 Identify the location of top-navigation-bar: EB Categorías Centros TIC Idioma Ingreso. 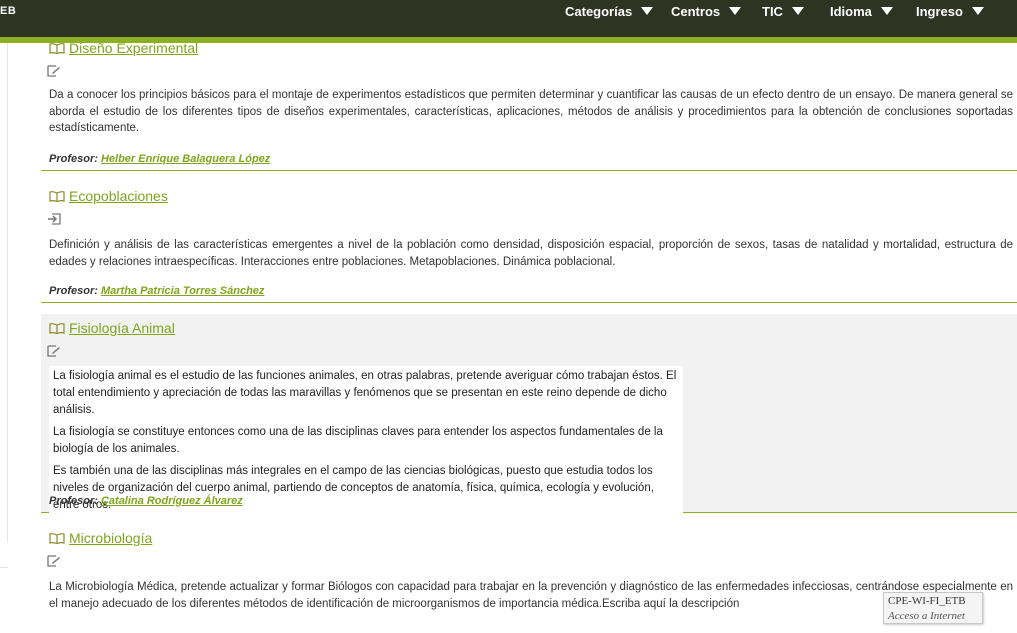
(508, 18).